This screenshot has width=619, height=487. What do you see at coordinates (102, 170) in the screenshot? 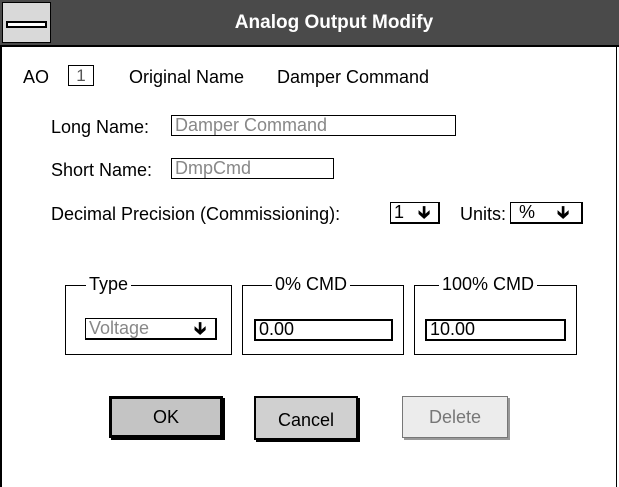
I see `short-name-label: Short Name:` at bounding box center [102, 170].